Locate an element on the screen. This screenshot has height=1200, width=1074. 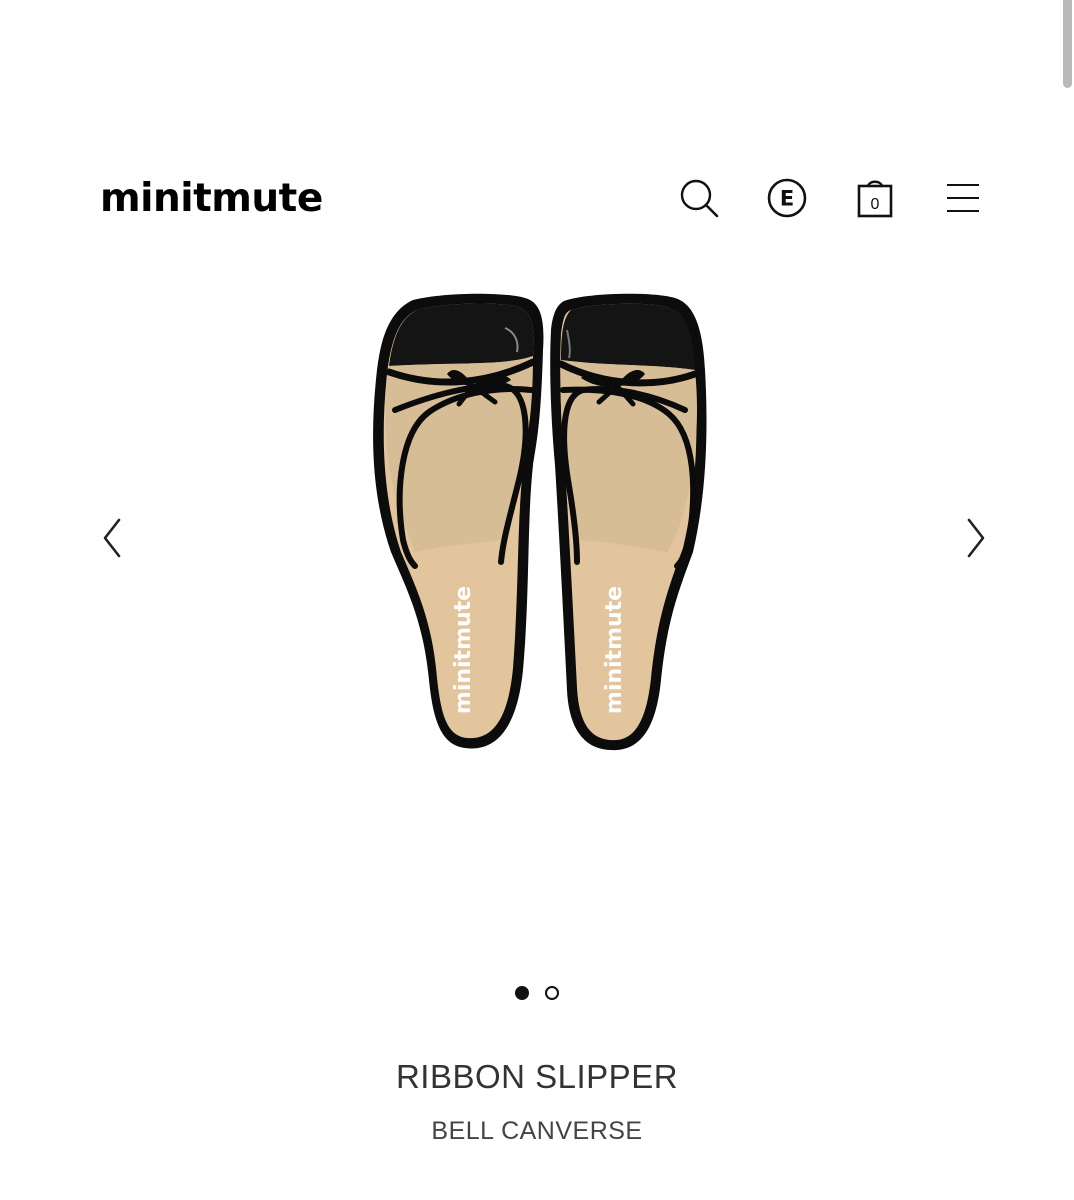
gallery-next-button is located at coordinates (976, 538).